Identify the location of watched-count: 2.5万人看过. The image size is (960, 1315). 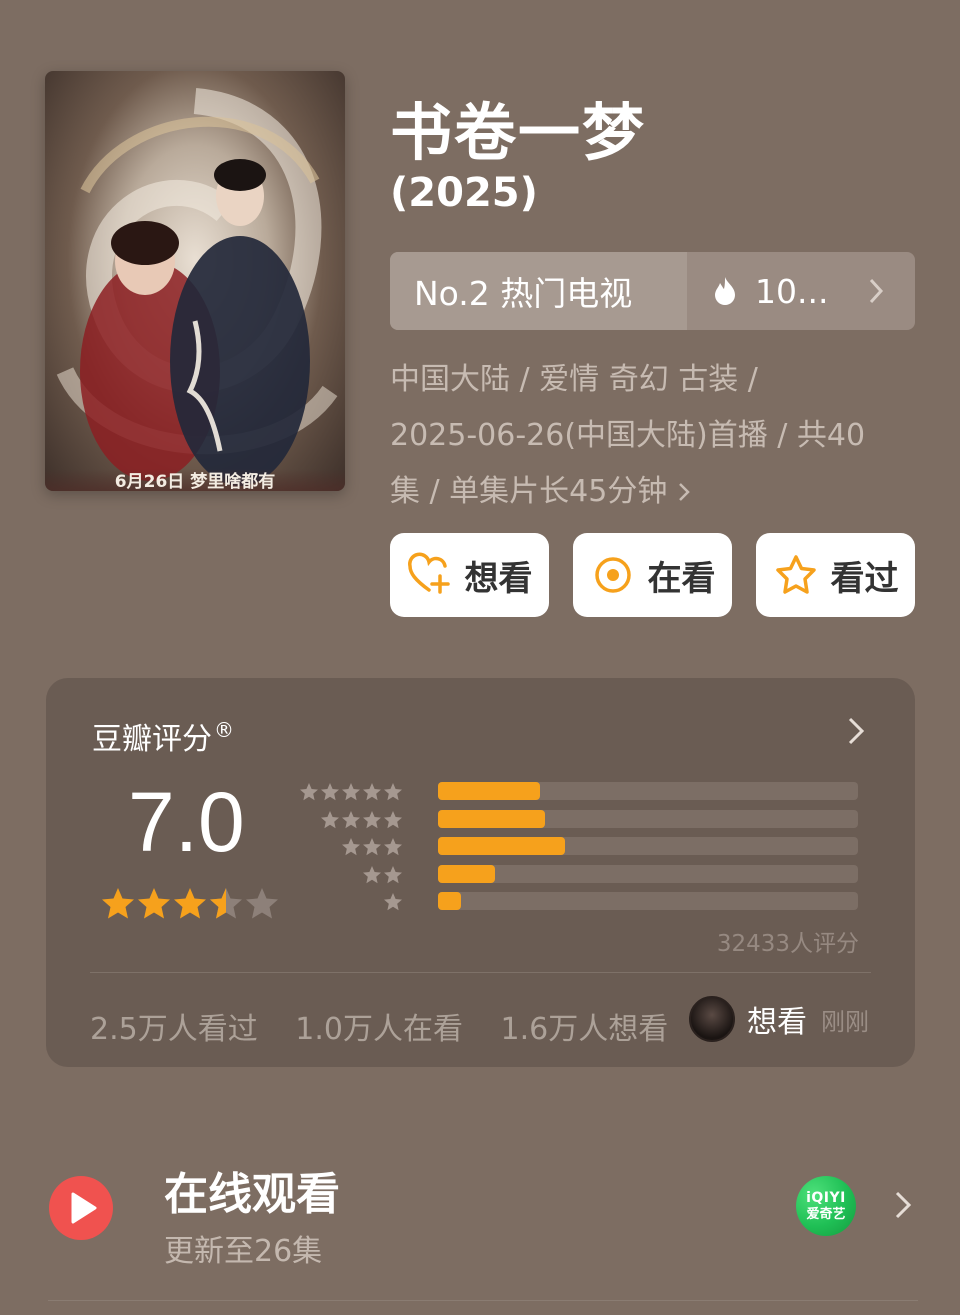
(174, 1029).